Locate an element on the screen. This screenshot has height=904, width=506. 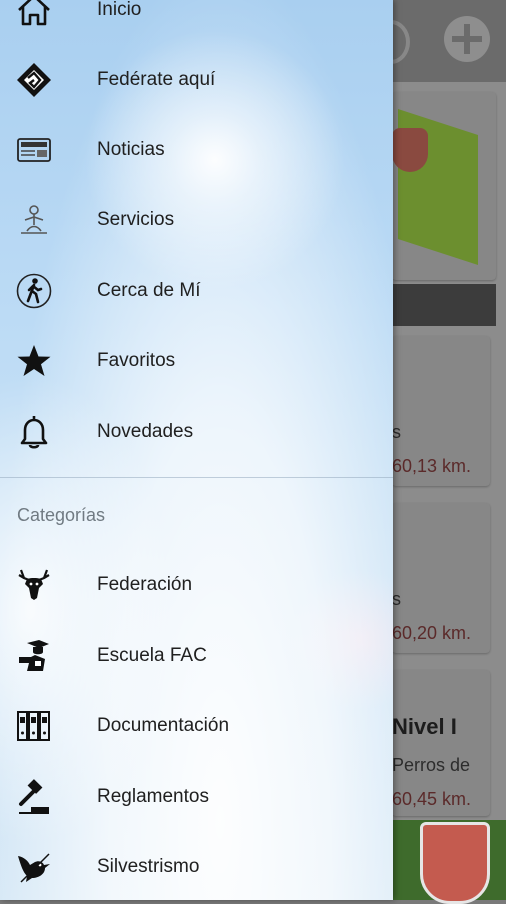
drawer-item-reglamentos: Reglamentos is located at coordinates (196, 797).